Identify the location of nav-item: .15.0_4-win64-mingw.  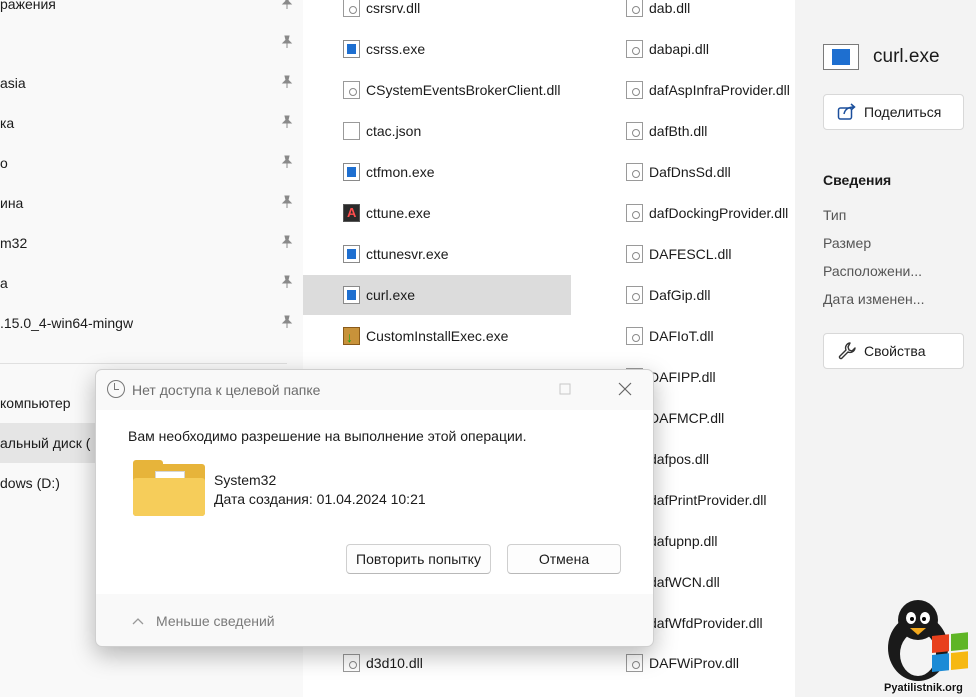
(150, 323).